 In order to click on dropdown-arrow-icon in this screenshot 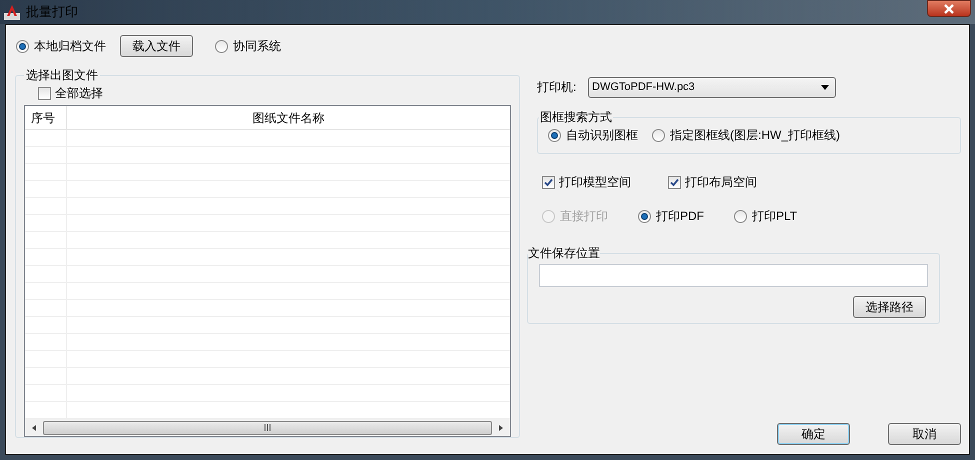, I will do `click(825, 87)`.